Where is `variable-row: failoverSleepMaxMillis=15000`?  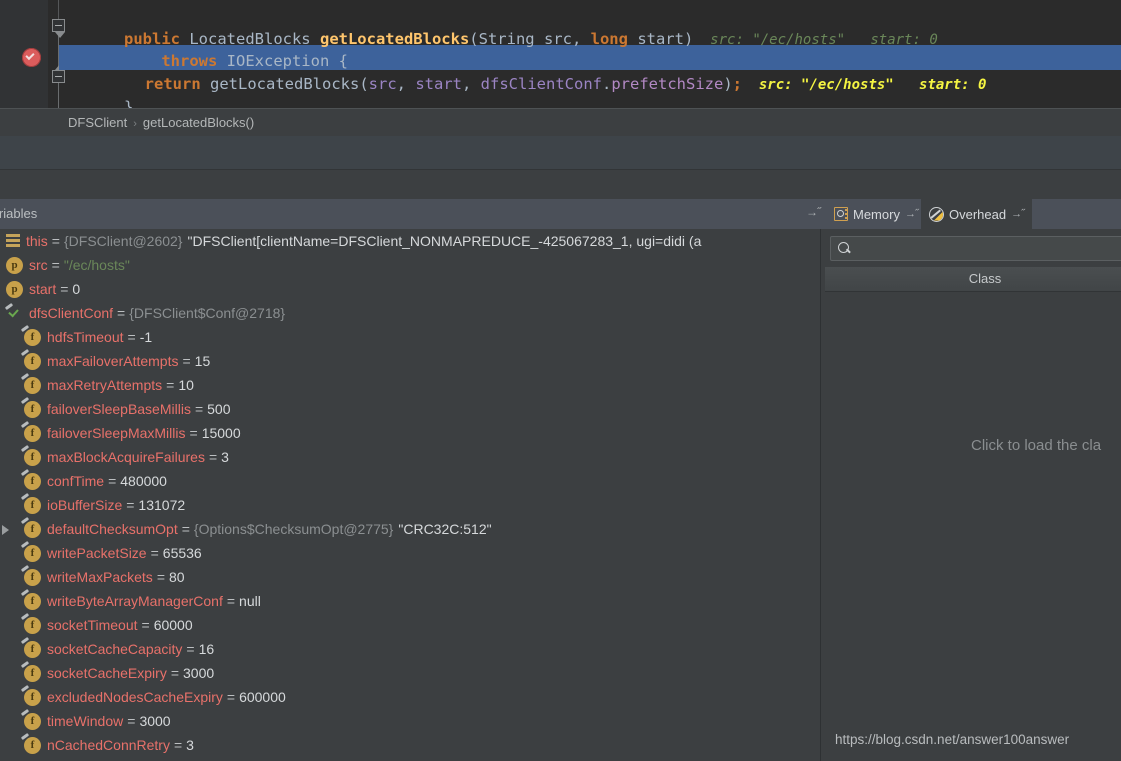
variable-row: failoverSleepMaxMillis=15000 is located at coordinates (410, 433).